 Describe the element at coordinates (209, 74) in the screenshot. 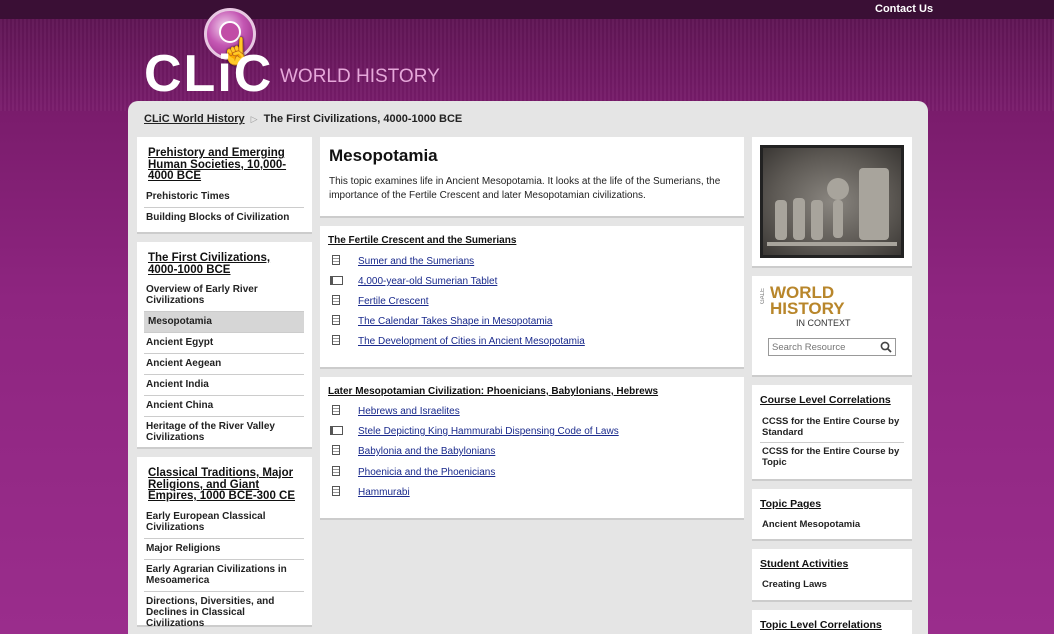

I see `logo-clic-text: CLiC` at that location.